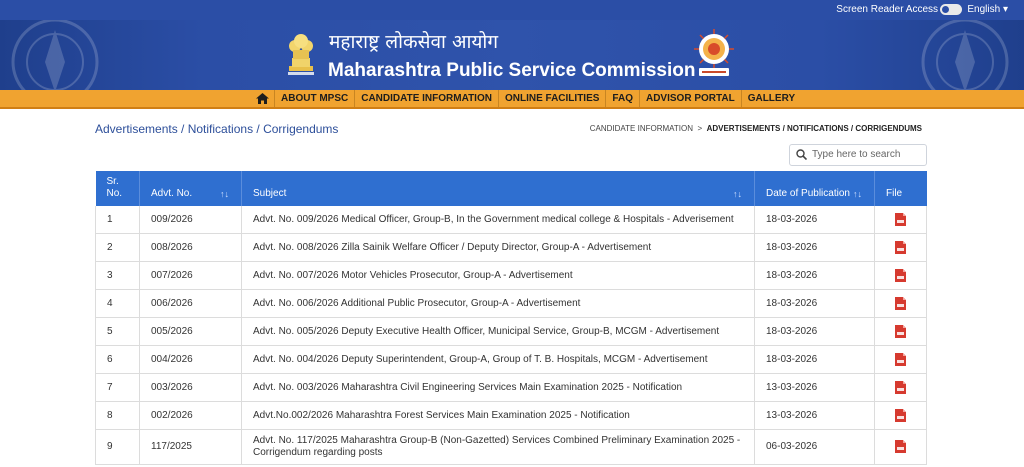  What do you see at coordinates (866, 154) in the screenshot?
I see `search-input` at bounding box center [866, 154].